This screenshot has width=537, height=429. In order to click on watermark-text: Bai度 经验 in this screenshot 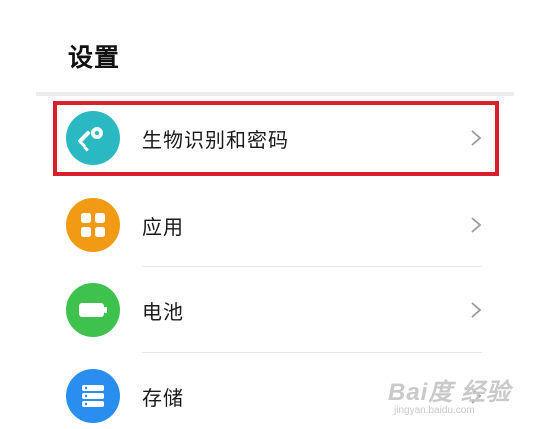, I will do `click(450, 392)`.